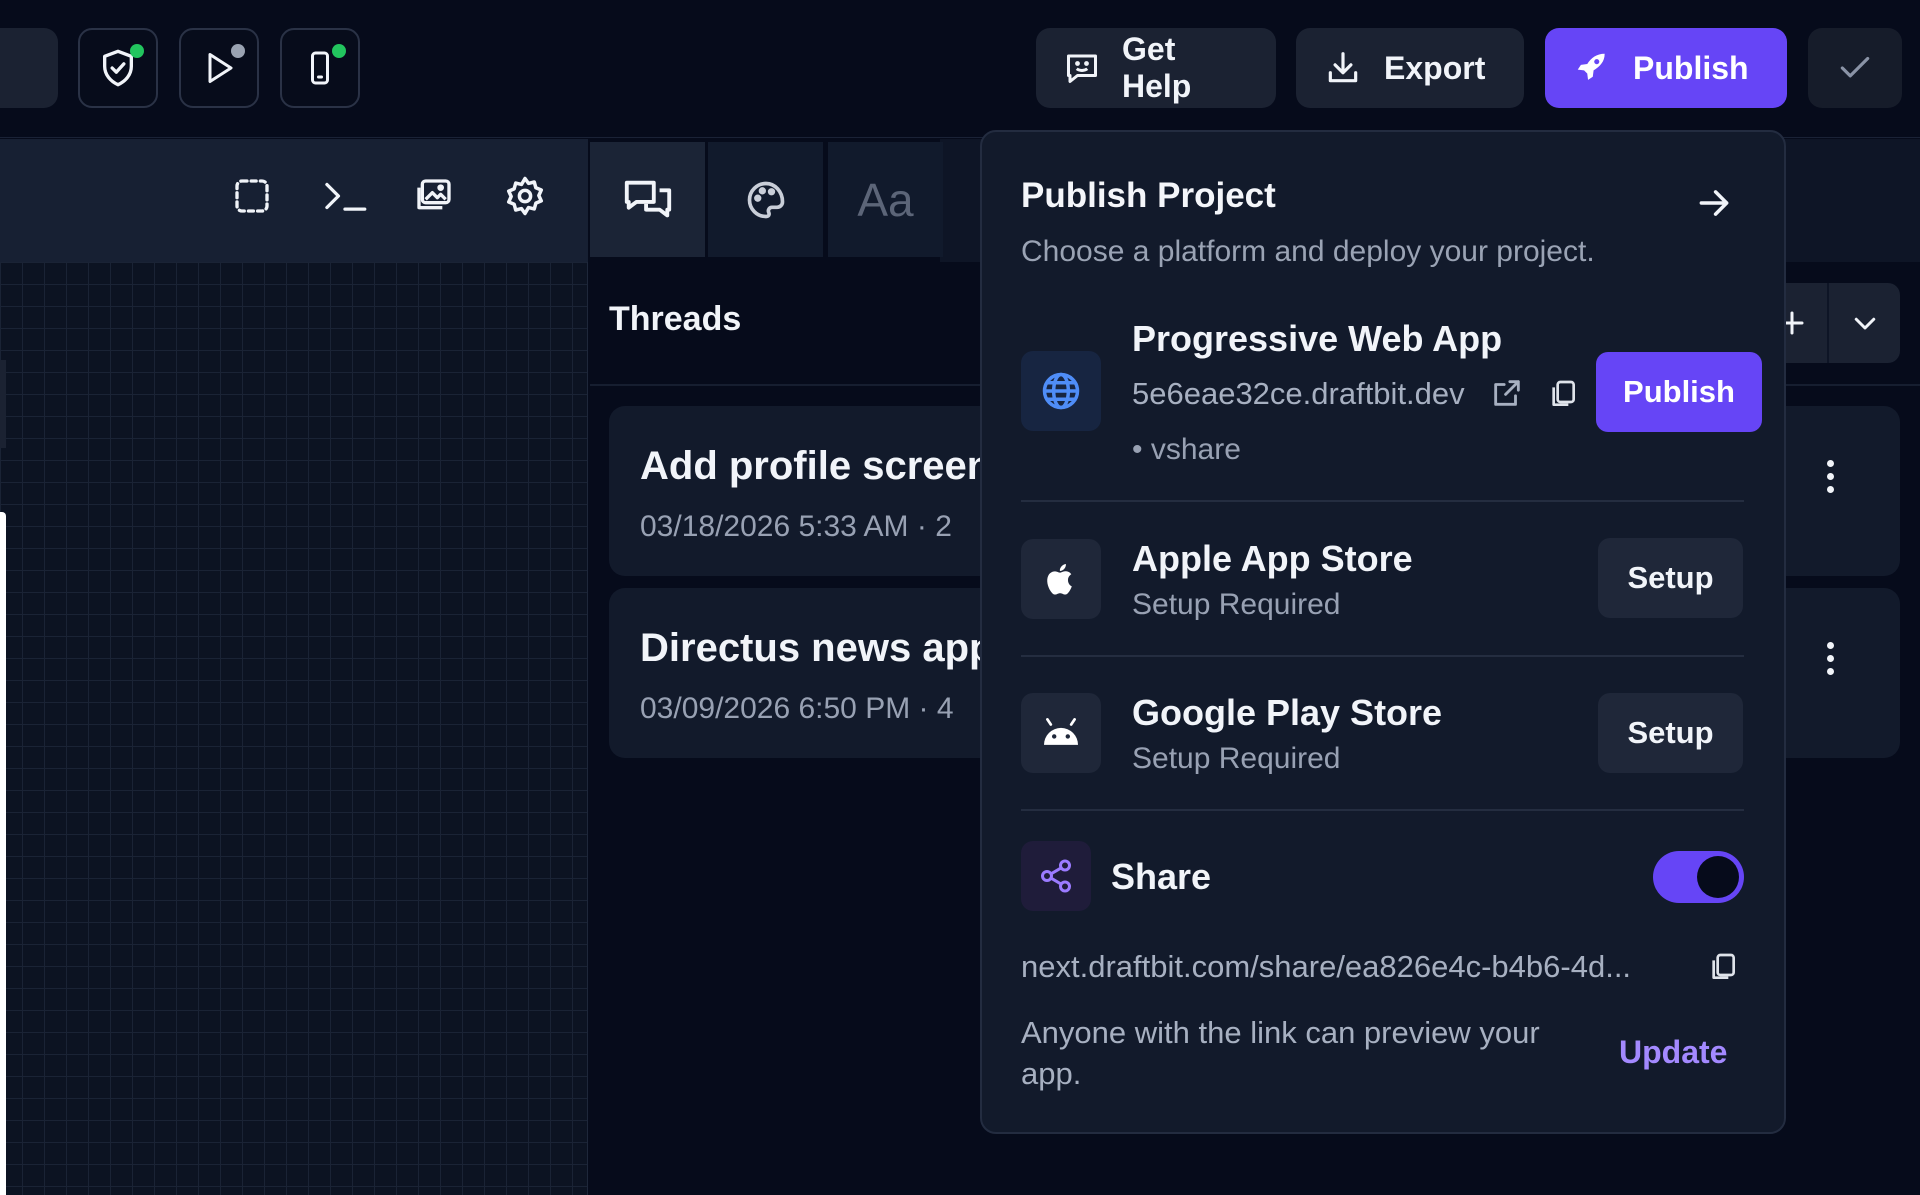 The height and width of the screenshot is (1195, 1920). I want to click on external-link-icon, so click(1507, 393).